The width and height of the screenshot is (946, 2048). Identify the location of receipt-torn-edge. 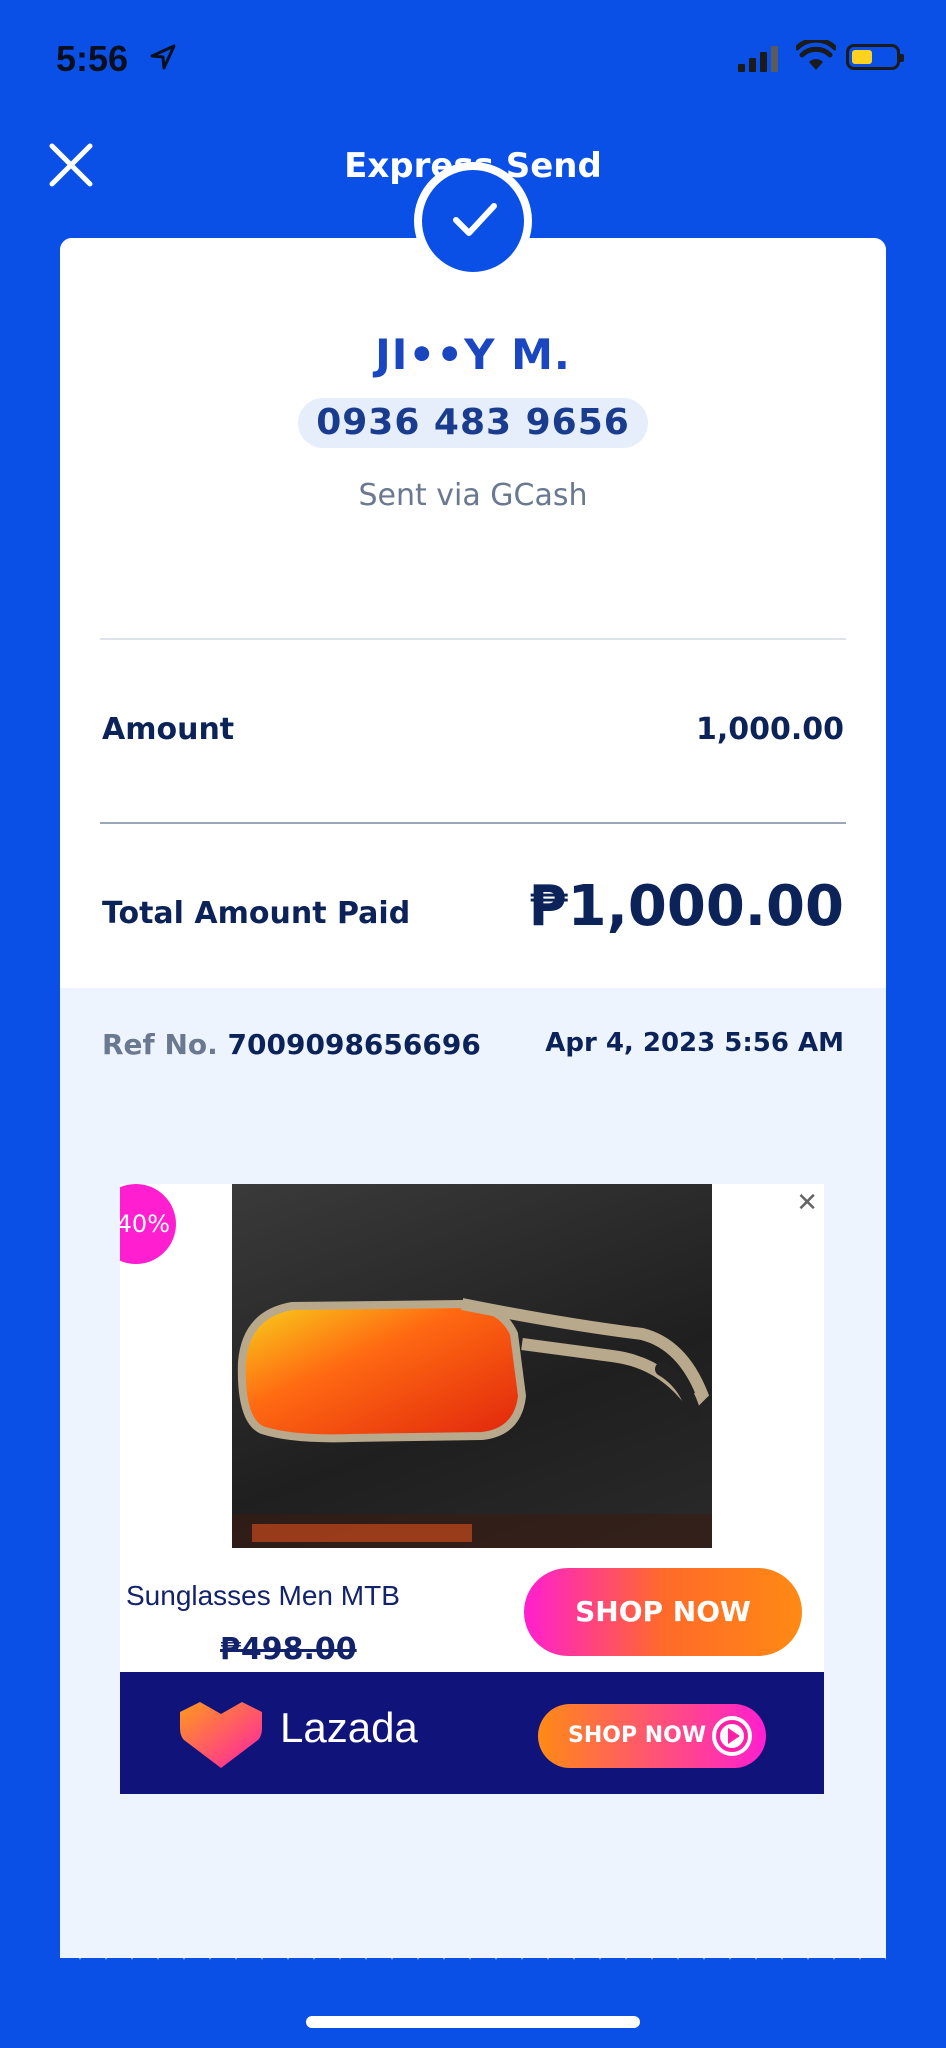
(473, 1930).